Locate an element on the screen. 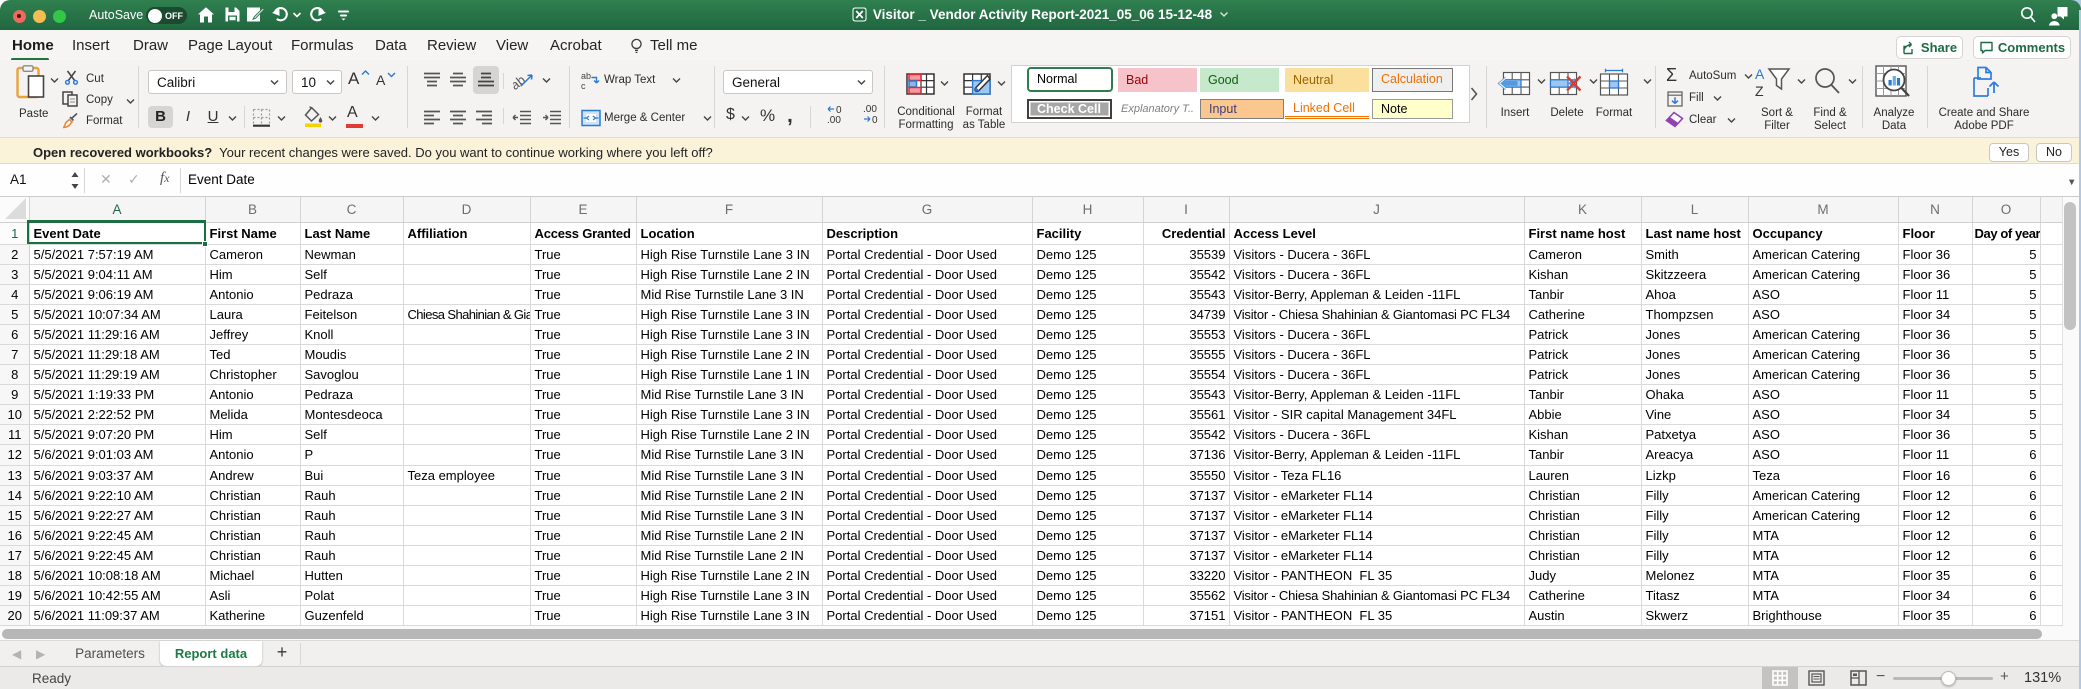 The height and width of the screenshot is (689, 2081). svg-text: A is located at coordinates (1760, 74).